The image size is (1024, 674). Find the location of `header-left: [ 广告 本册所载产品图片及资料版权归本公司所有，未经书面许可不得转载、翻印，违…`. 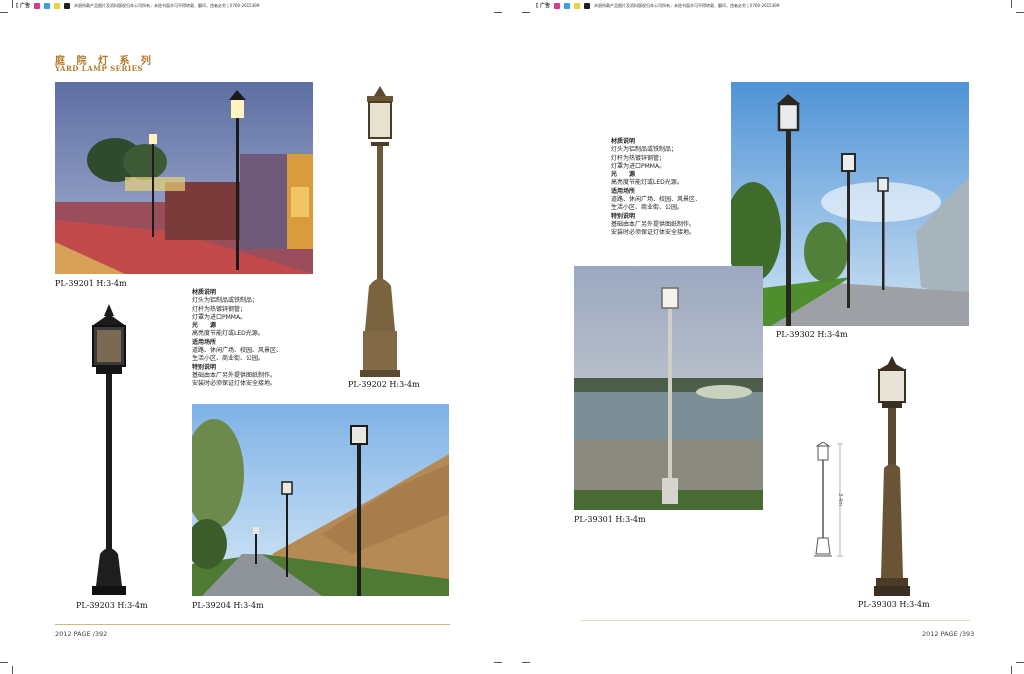

header-left: [ 广告 本册所载产品图片及资料版权归本公司所有，未经书面许可不得转载、翻印，违… is located at coordinates (137, 5).